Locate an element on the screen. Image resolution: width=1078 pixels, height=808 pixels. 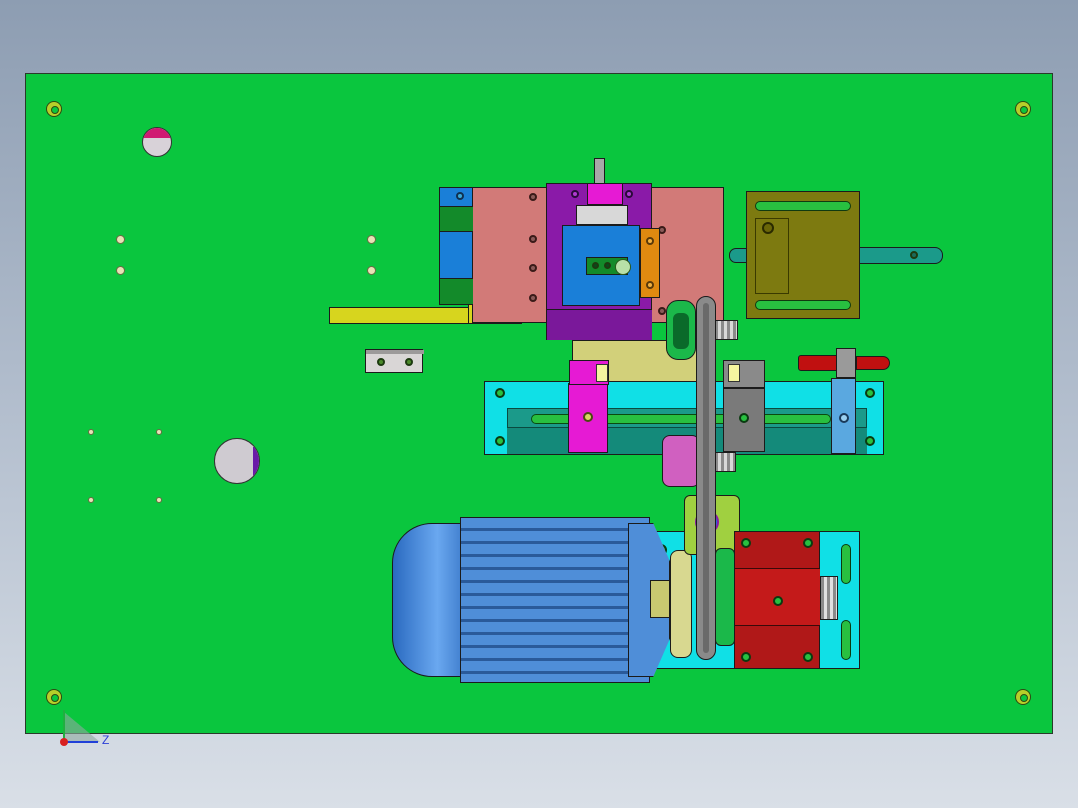
bracket-window is located at coordinates (772, 256).